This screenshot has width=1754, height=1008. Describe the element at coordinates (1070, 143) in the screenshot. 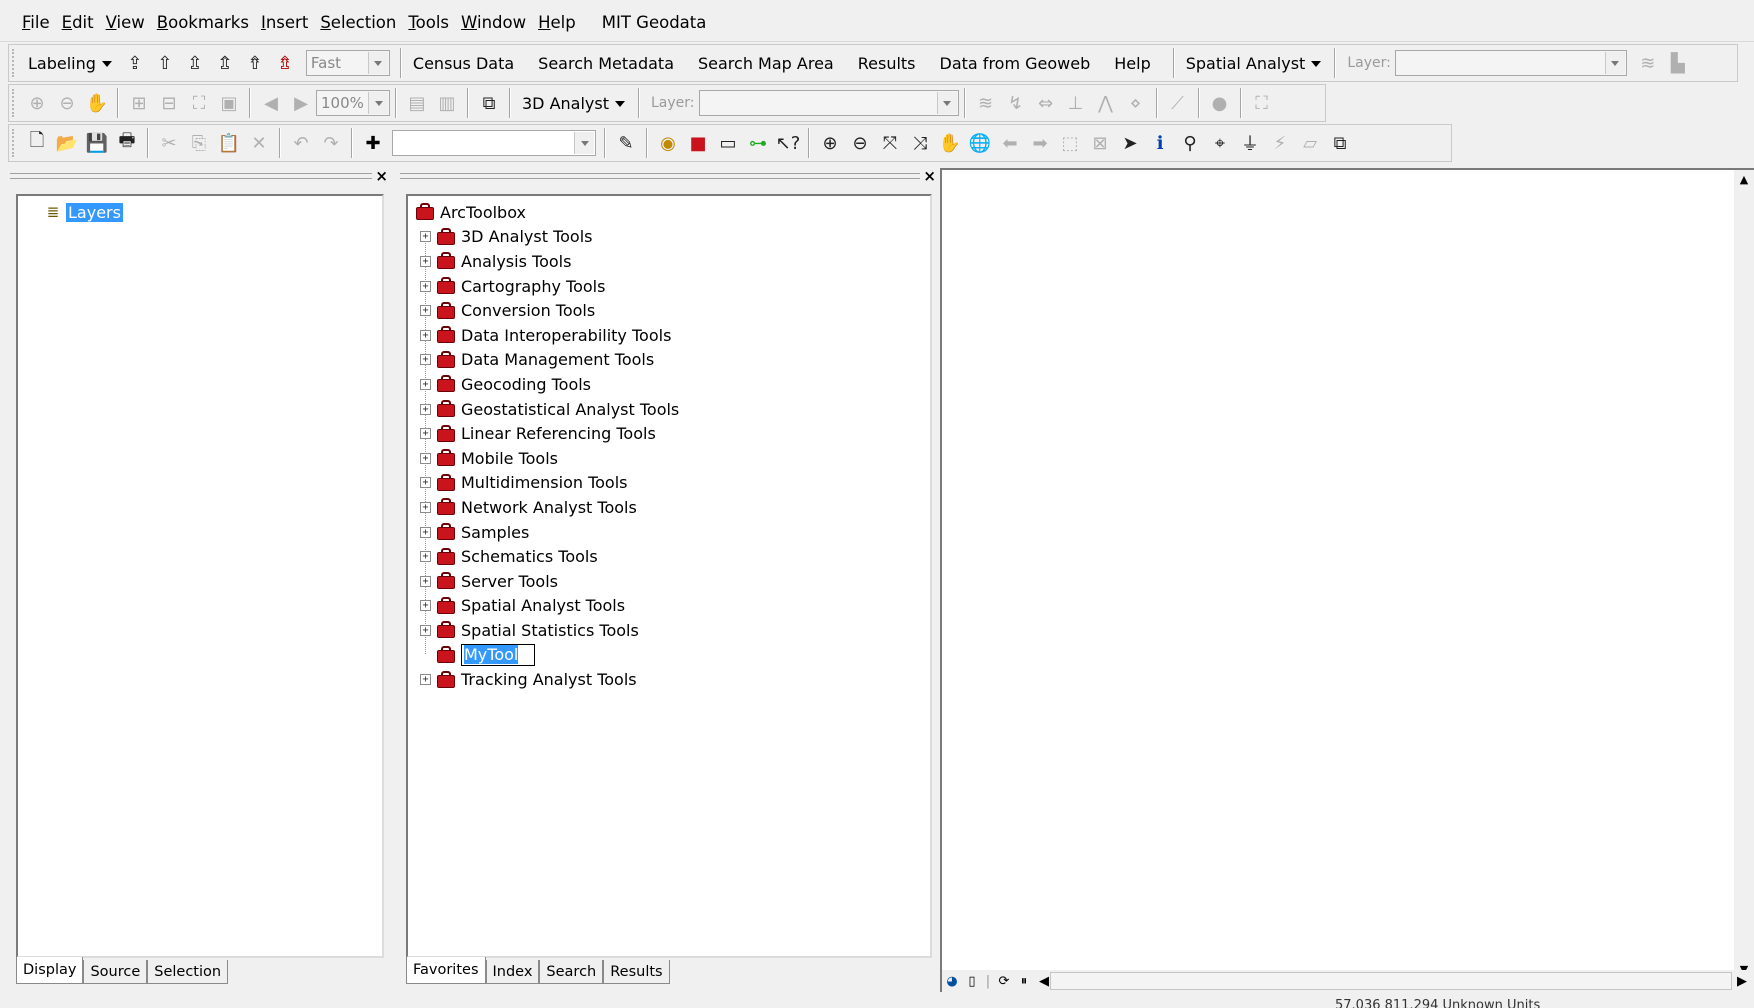

I see `select-features-icon: ⬚` at that location.